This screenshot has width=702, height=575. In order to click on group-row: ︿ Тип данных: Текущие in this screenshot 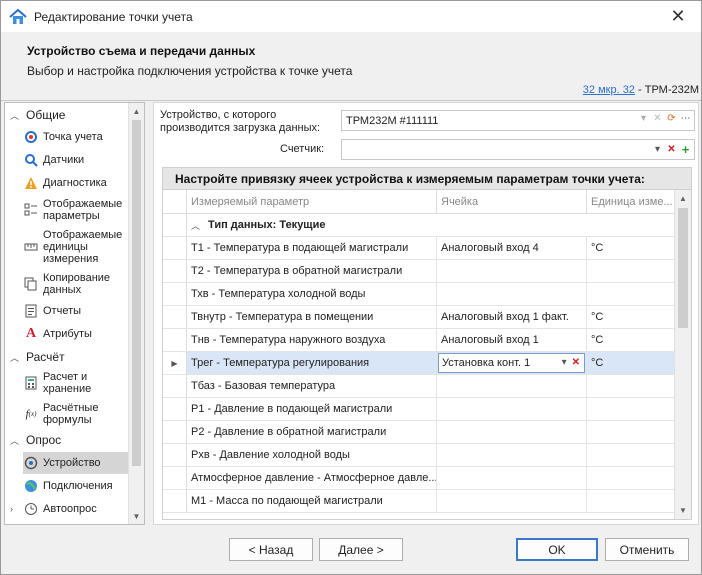, I will do `click(419, 225)`.